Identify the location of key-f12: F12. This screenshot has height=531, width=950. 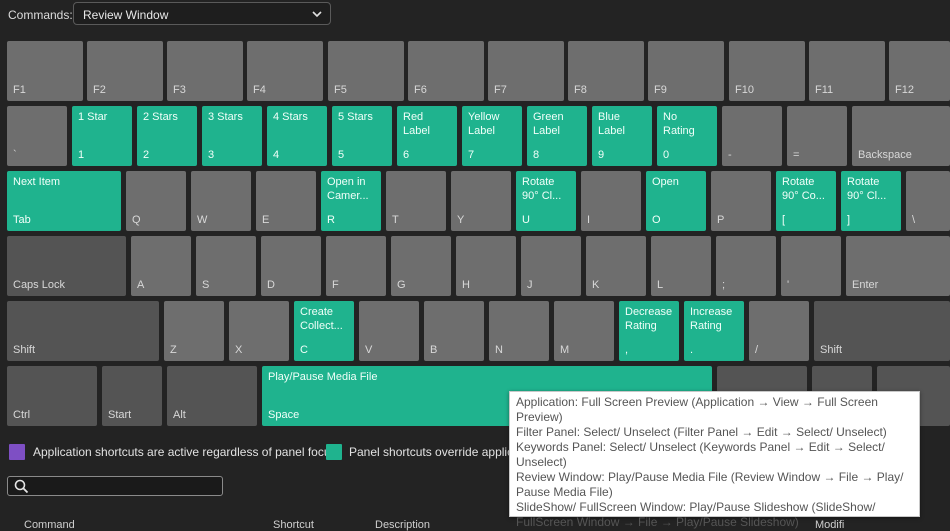
(919, 71).